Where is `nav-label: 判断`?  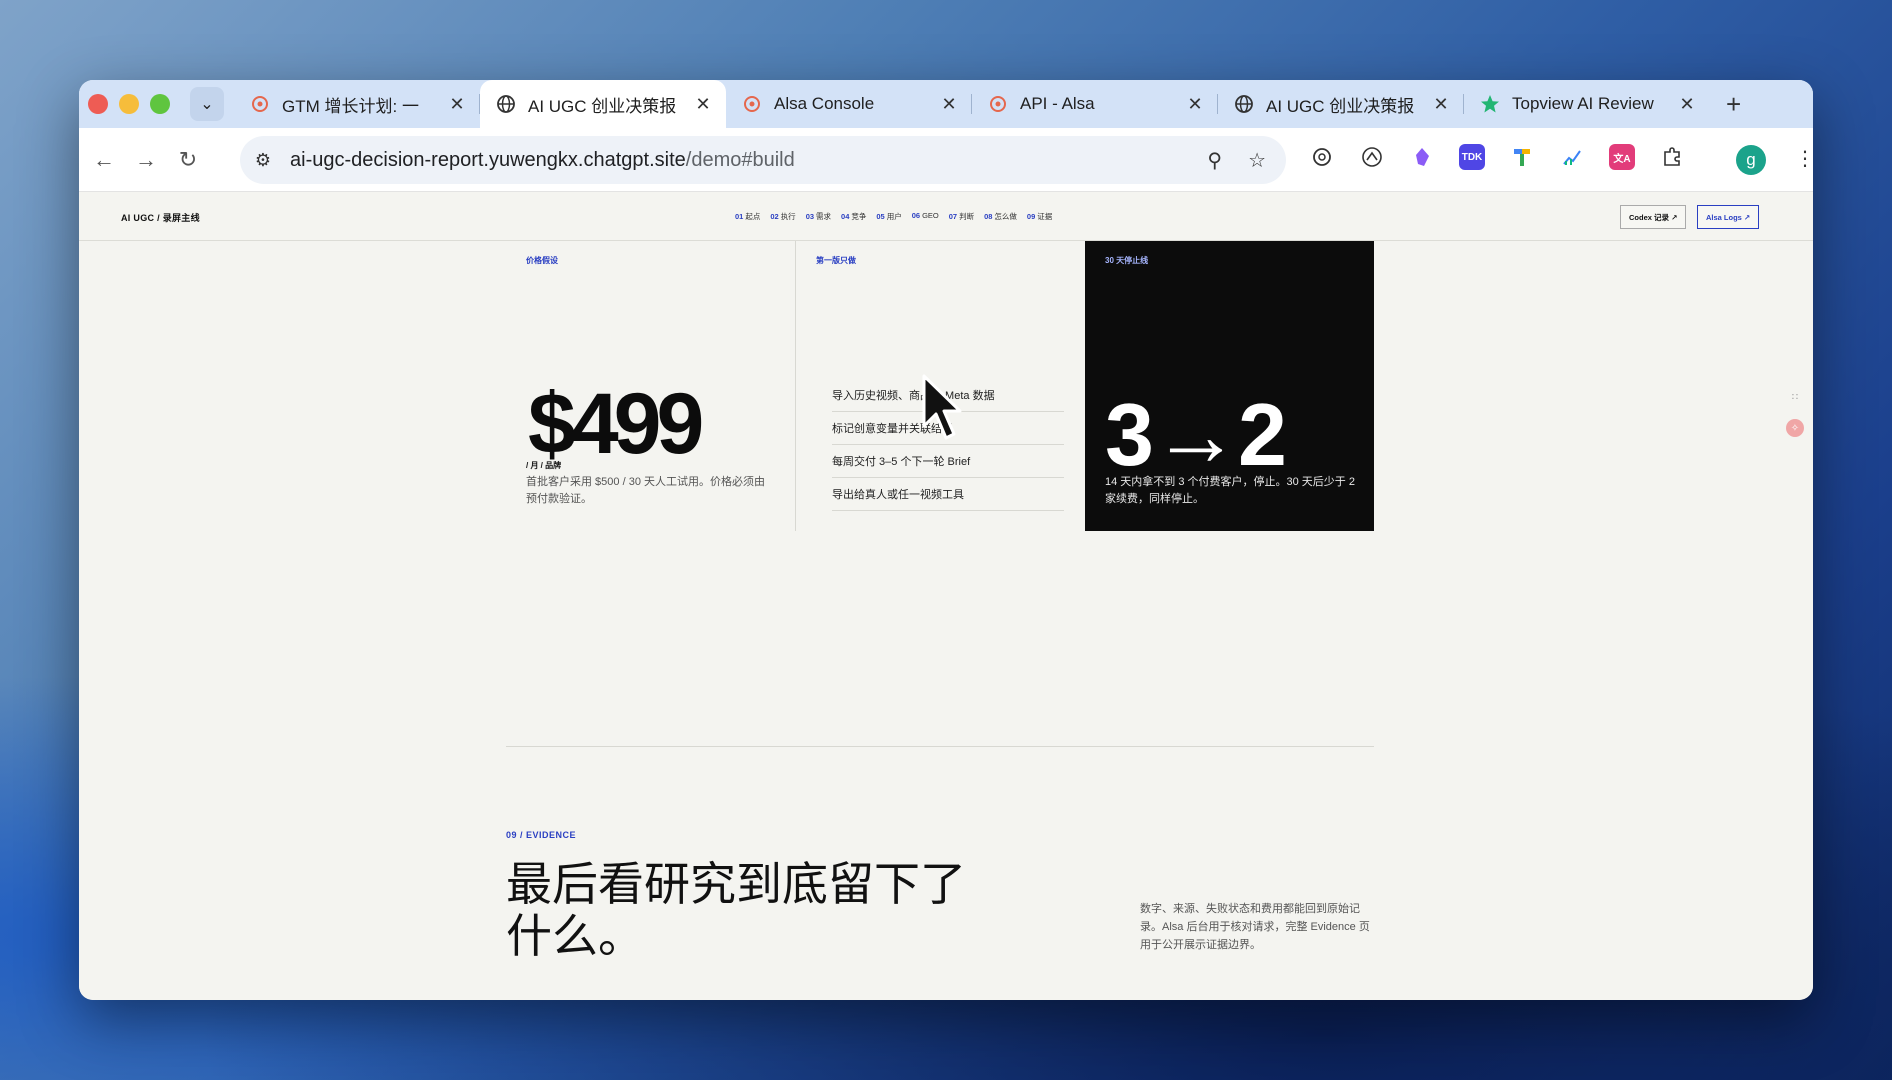 nav-label: 判断 is located at coordinates (967, 216).